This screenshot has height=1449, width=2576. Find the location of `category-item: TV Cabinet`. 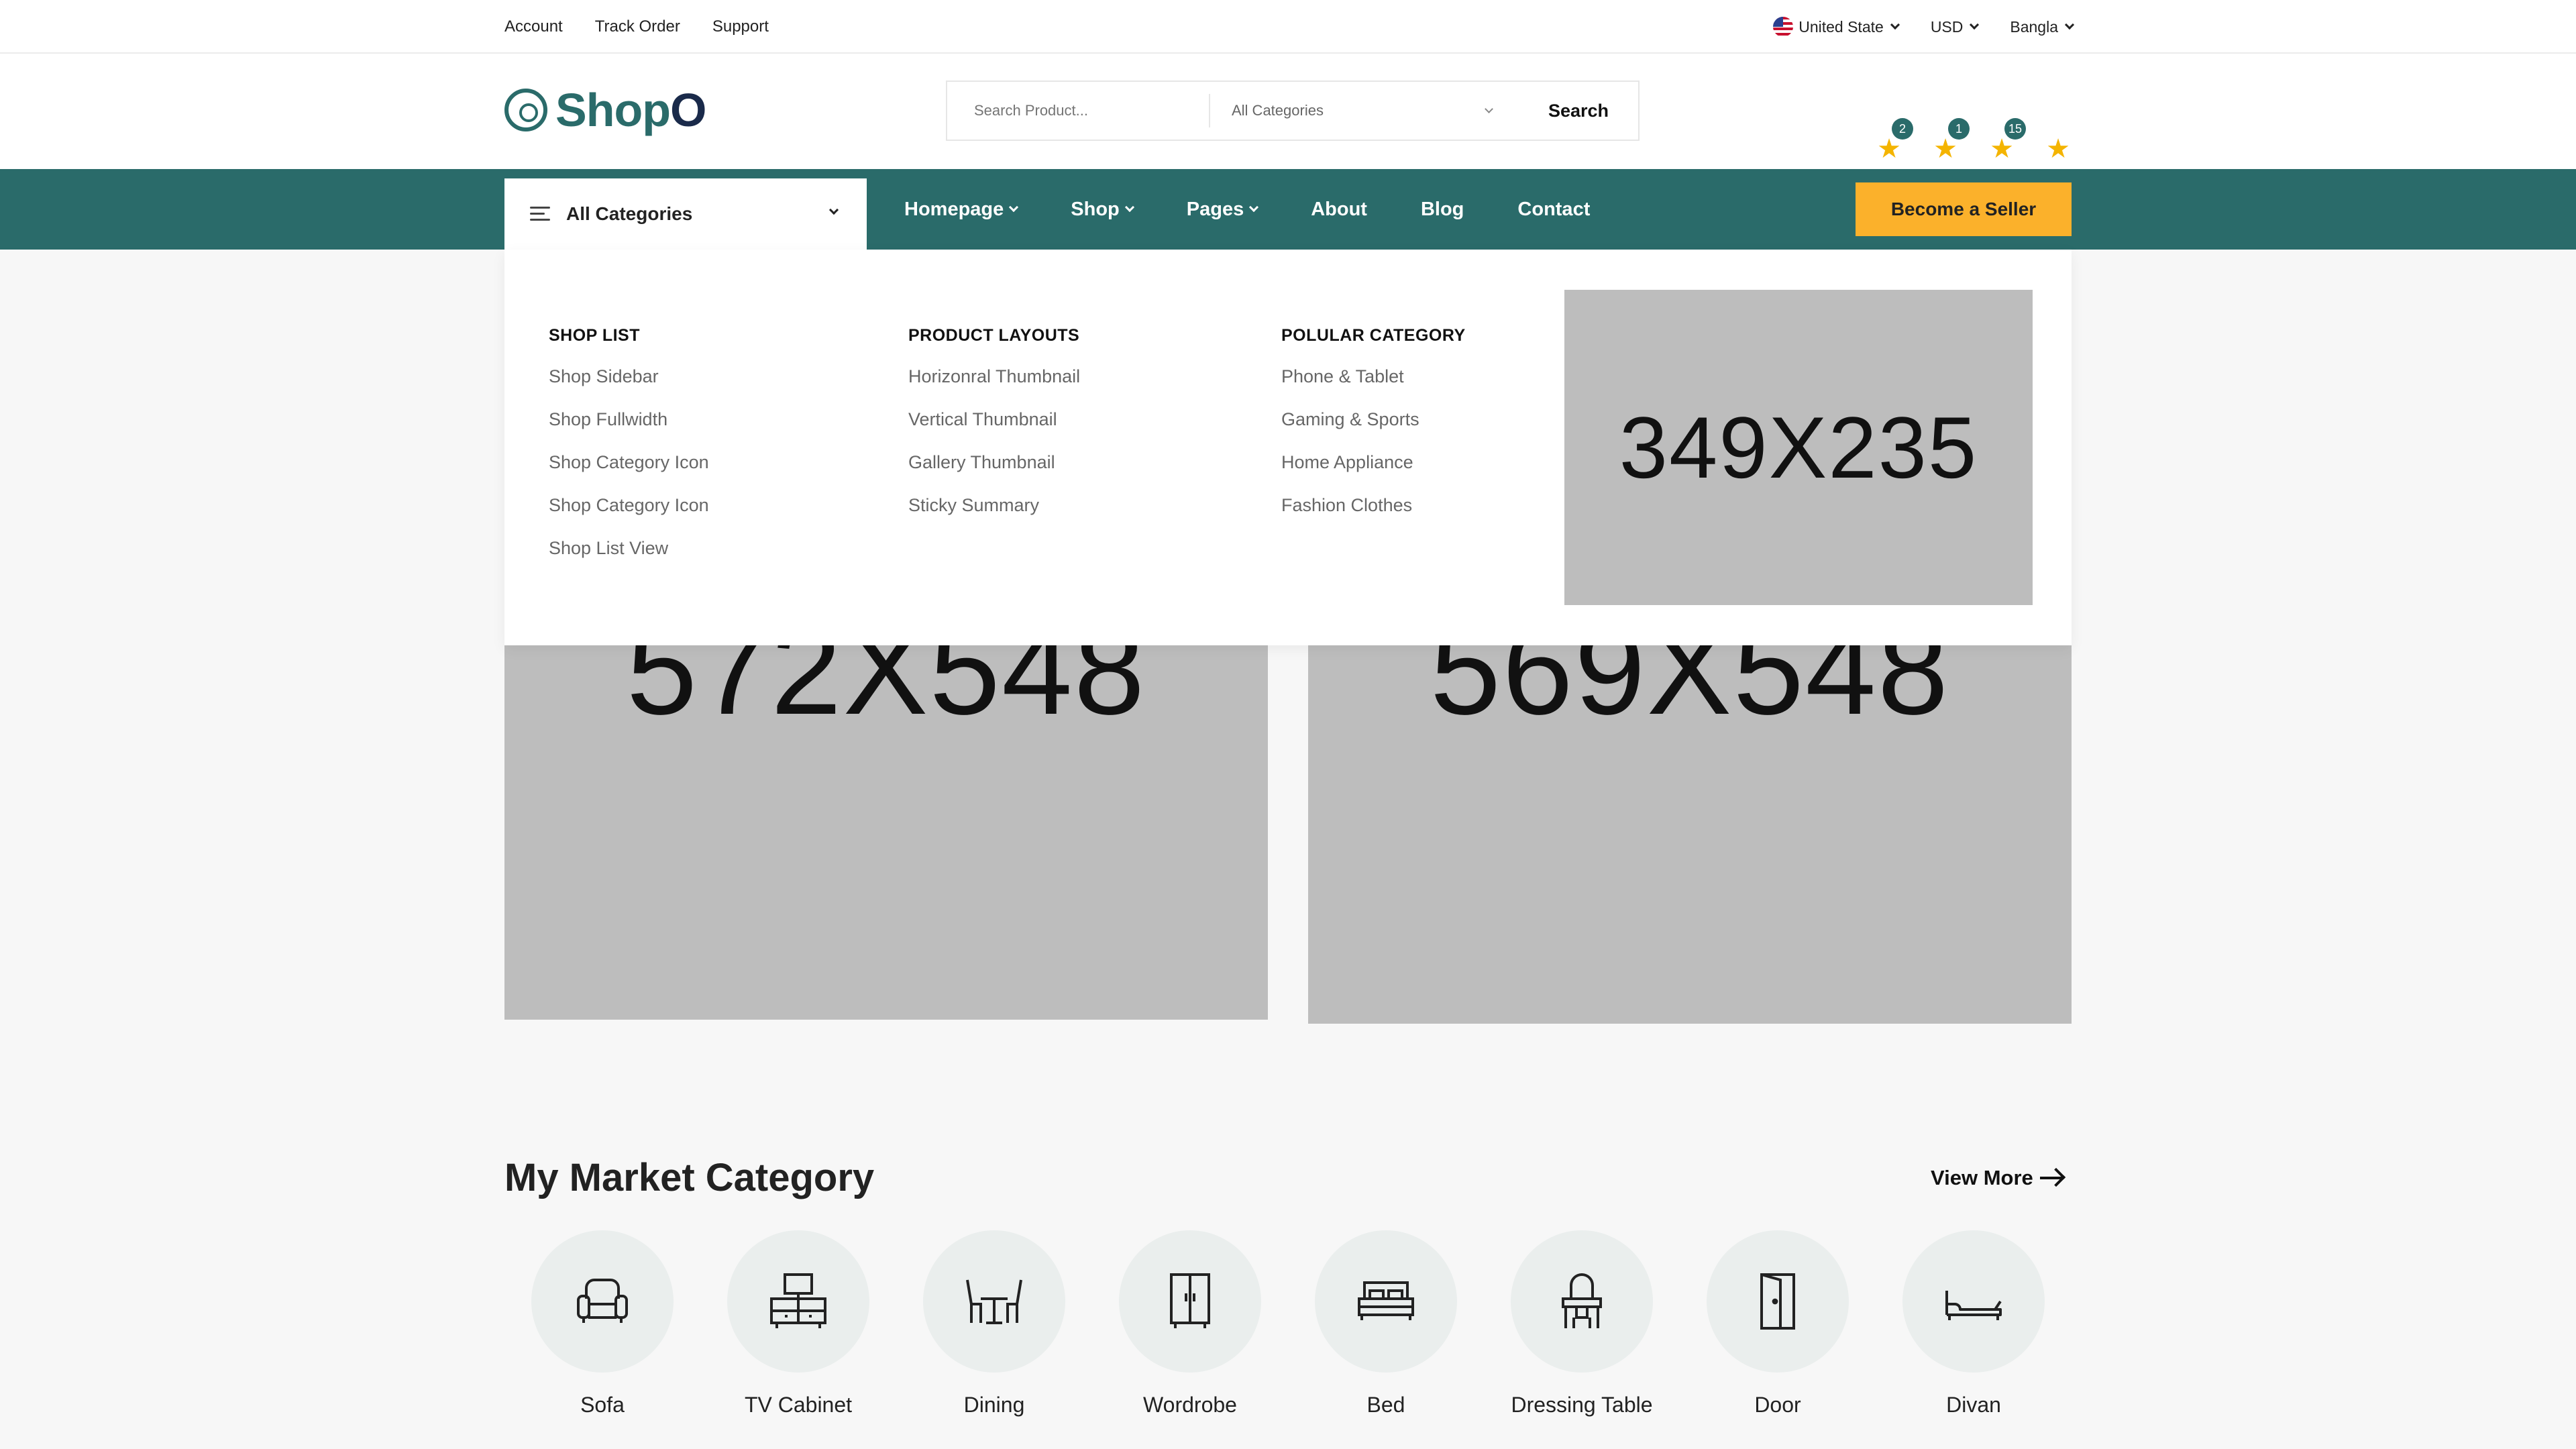

category-item: TV Cabinet is located at coordinates (798, 1323).